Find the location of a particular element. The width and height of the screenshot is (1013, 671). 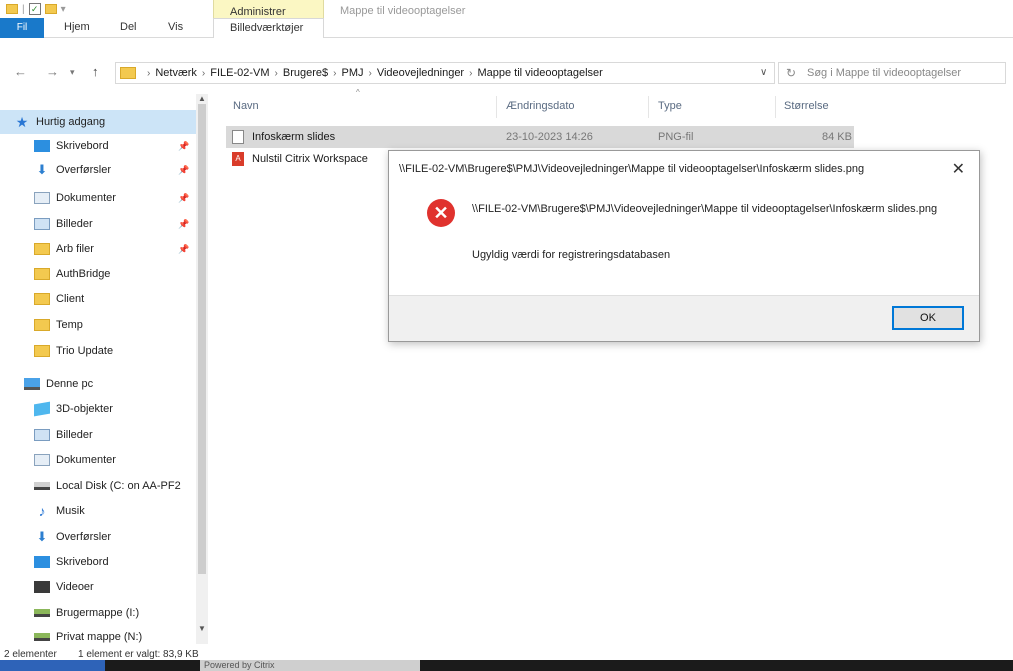

nav-item-label: Brugermappe (I:) is located at coordinates (98, 613).